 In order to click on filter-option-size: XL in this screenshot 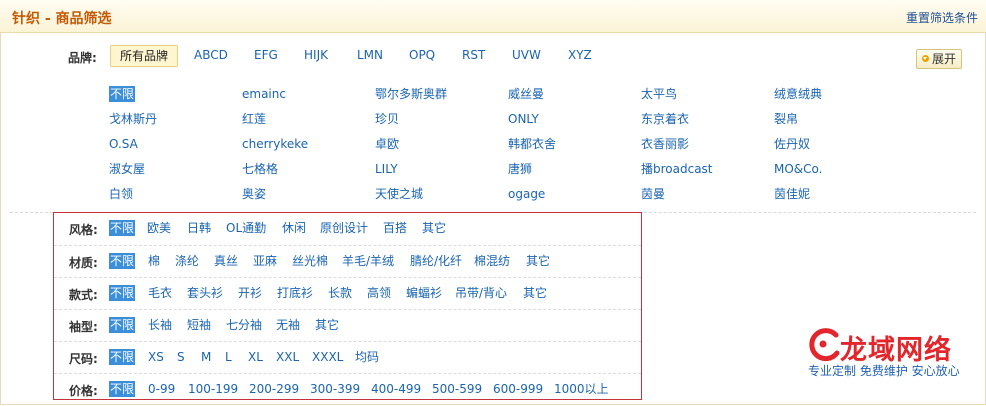, I will do `click(255, 357)`.